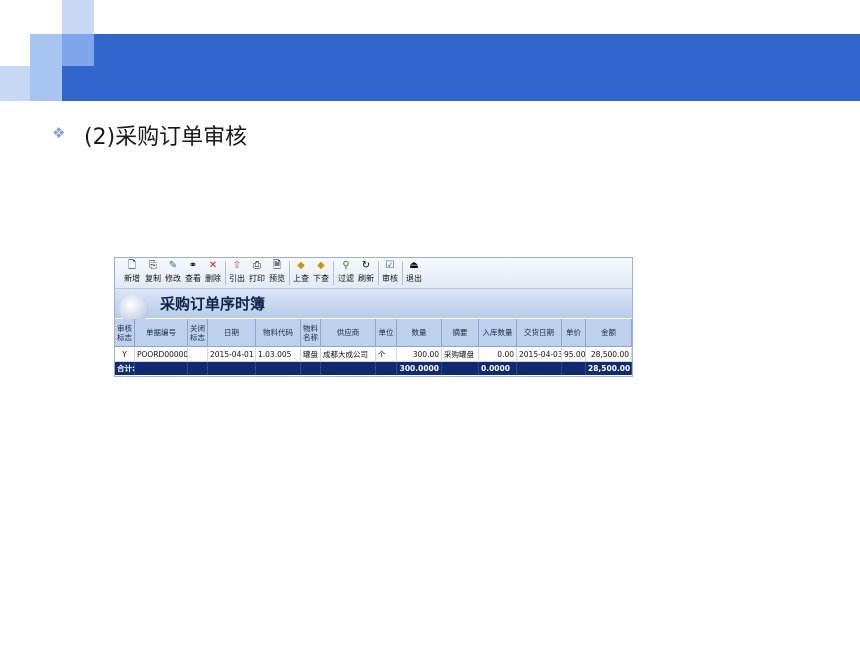 This screenshot has height=645, width=860. What do you see at coordinates (277, 273) in the screenshot?
I see `preview-button: 🗎 预览` at bounding box center [277, 273].